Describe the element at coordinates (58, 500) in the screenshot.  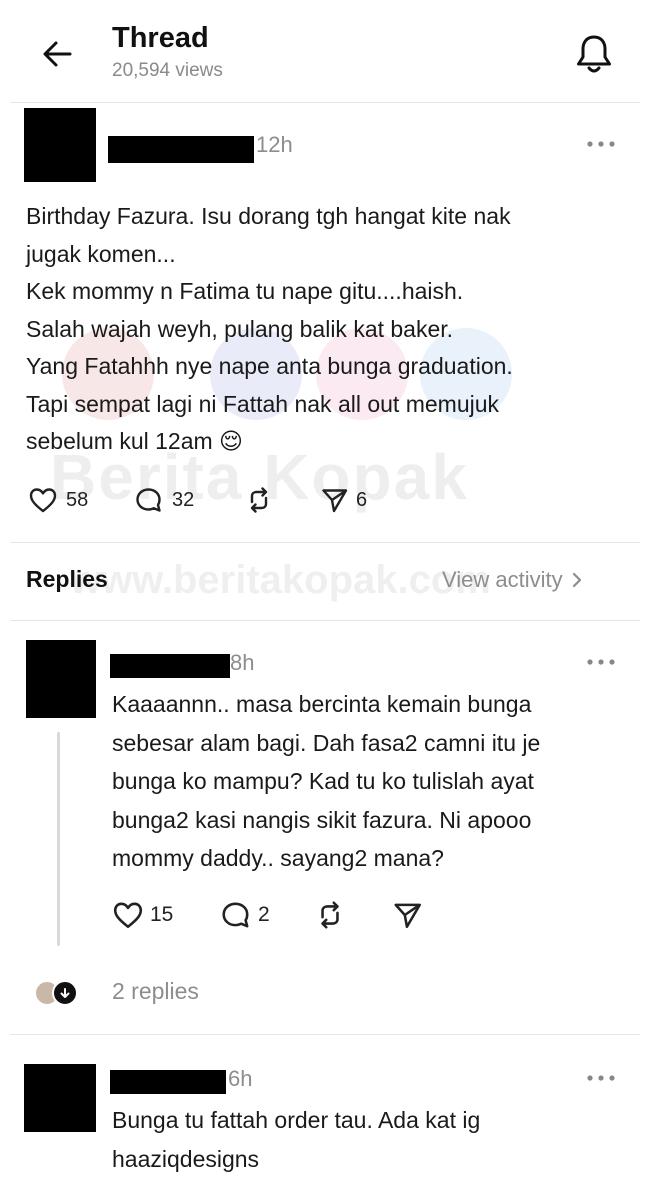
I see `like-button: 58` at that location.